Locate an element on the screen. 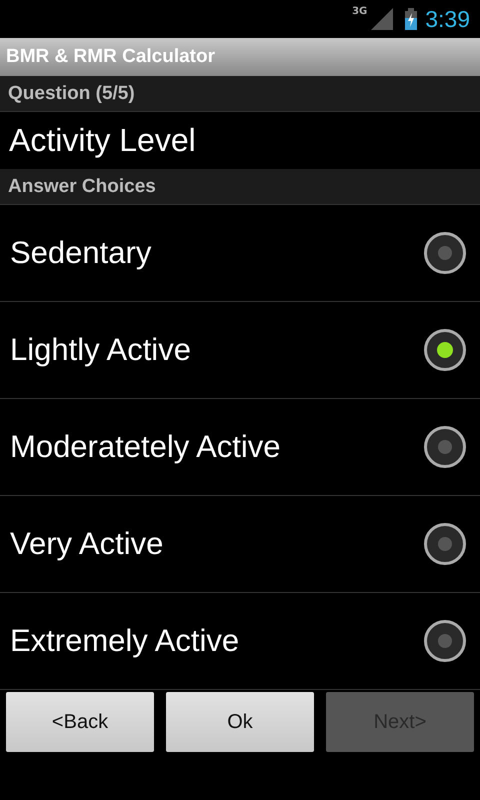 The height and width of the screenshot is (800, 480). answer-label: Extremely Active is located at coordinates (125, 641).